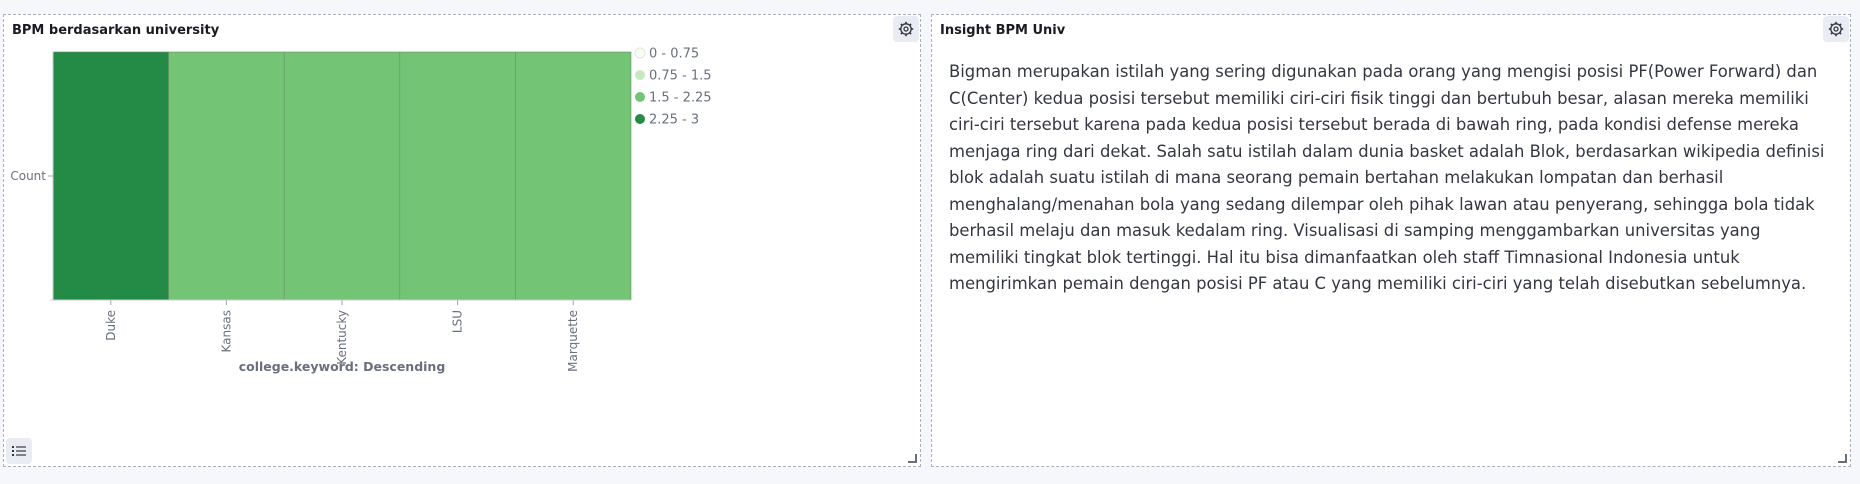 The width and height of the screenshot is (1860, 484). I want to click on gear-icon, so click(1836, 29).